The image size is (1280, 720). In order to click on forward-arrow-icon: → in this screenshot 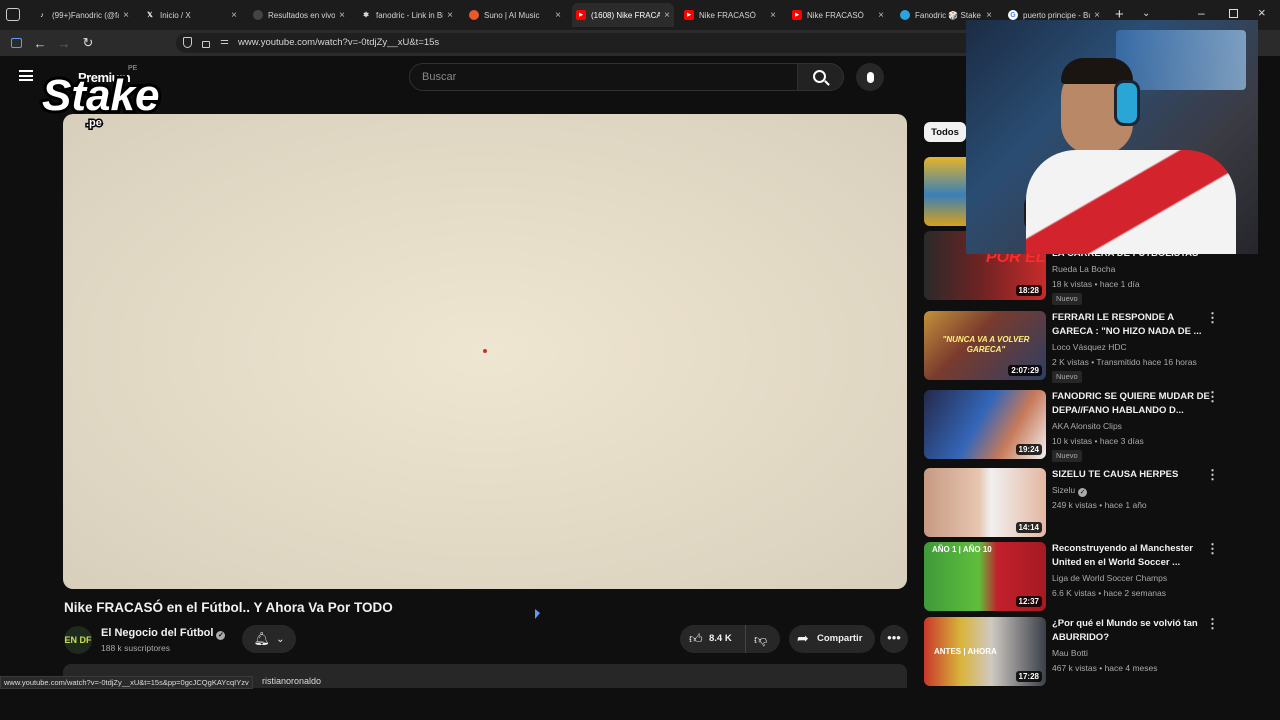, I will do `click(64, 43)`.